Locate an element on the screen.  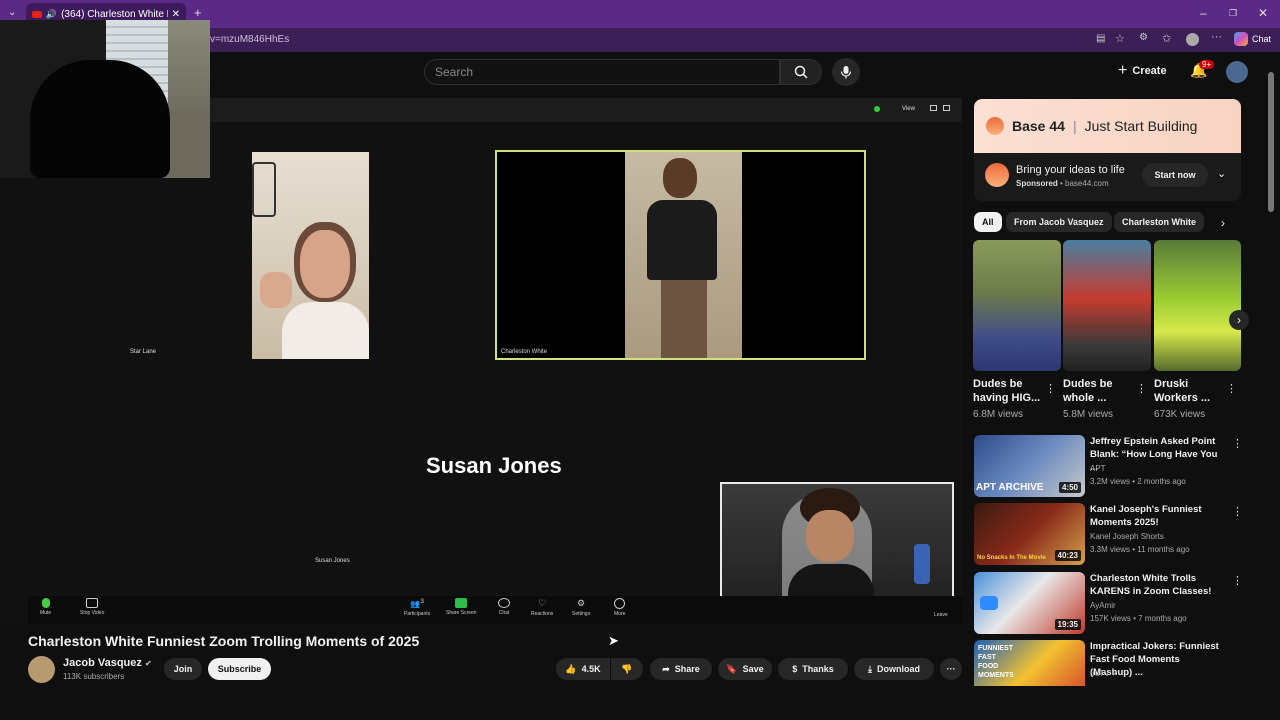
favorites-icon: ✩ is located at coordinates (1166, 38).